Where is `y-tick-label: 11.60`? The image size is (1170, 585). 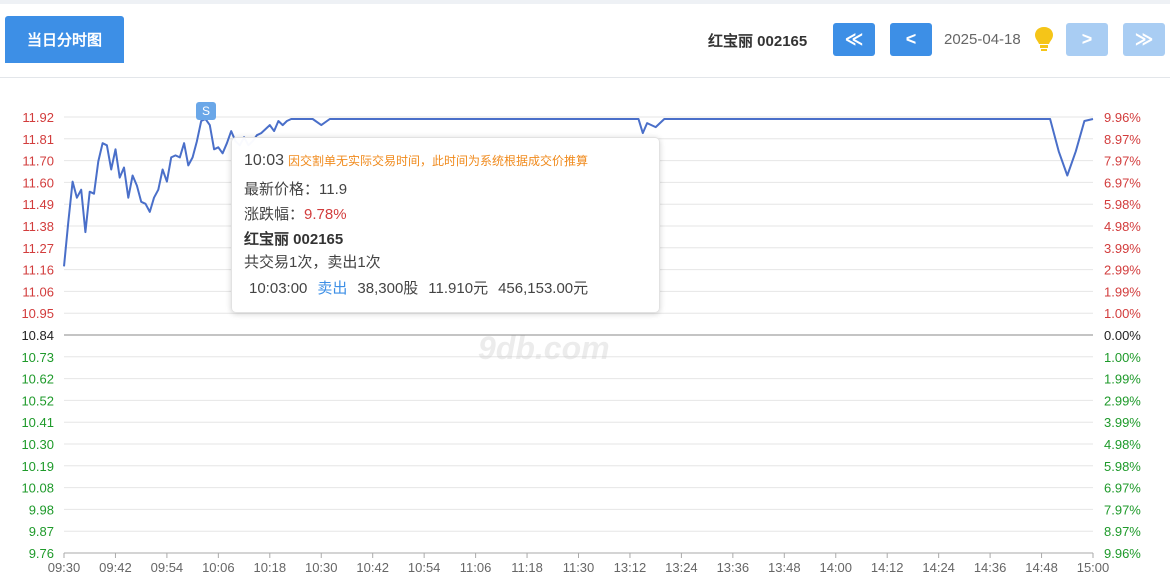 y-tick-label: 11.60 is located at coordinates (38, 182).